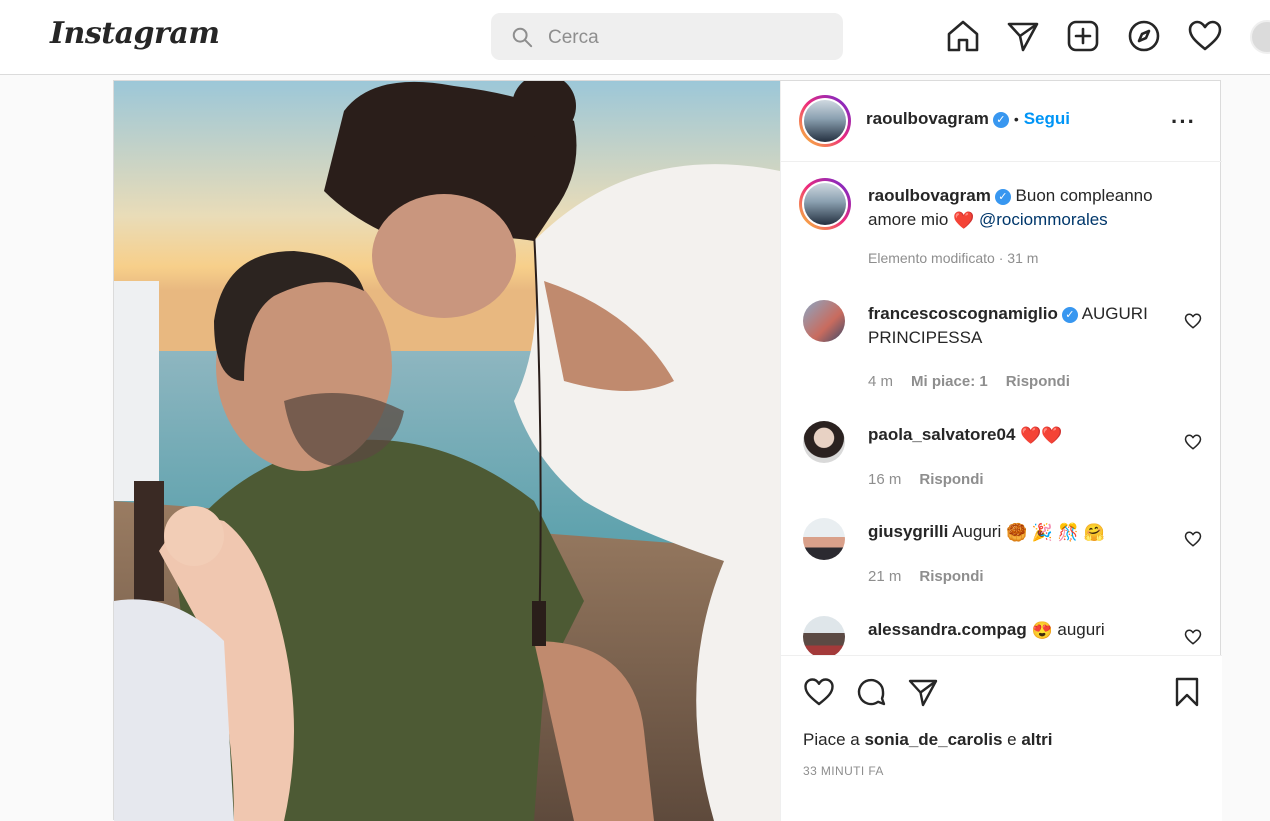 This screenshot has height=821, width=1270. Describe the element at coordinates (885, 576) in the screenshot. I see `comment-time: 21 m` at that location.